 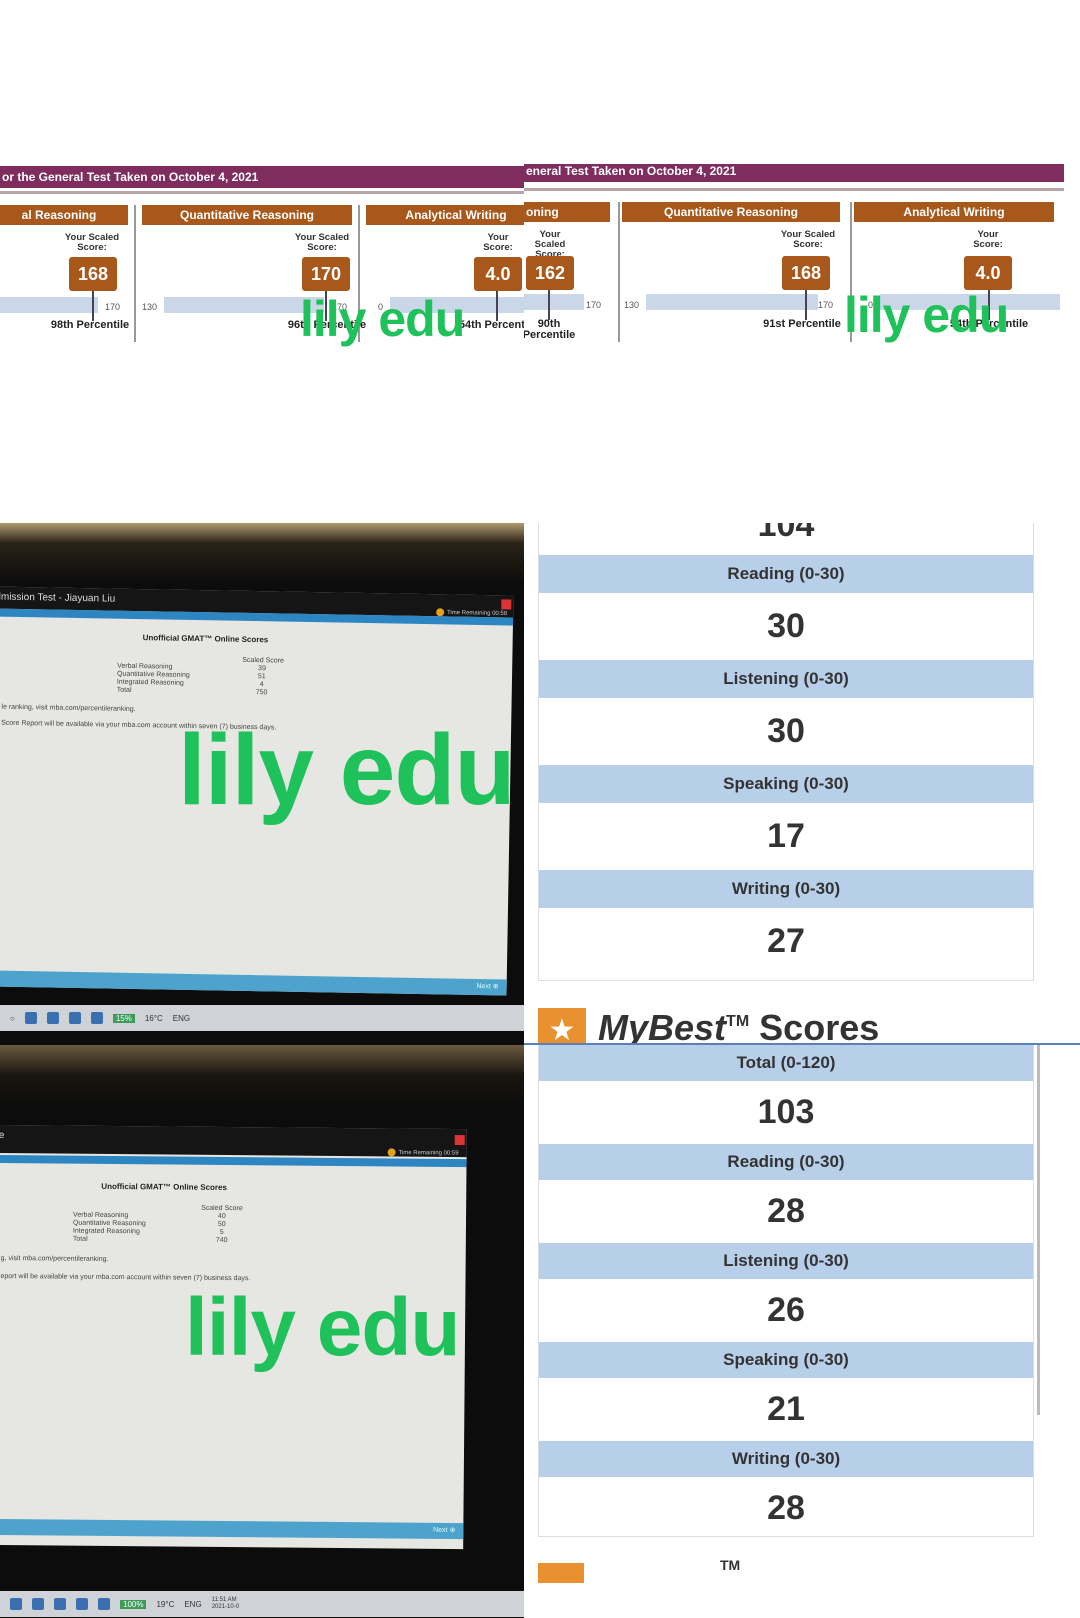 What do you see at coordinates (819, 1028) in the screenshot?
I see `scores-text: Scores` at bounding box center [819, 1028].